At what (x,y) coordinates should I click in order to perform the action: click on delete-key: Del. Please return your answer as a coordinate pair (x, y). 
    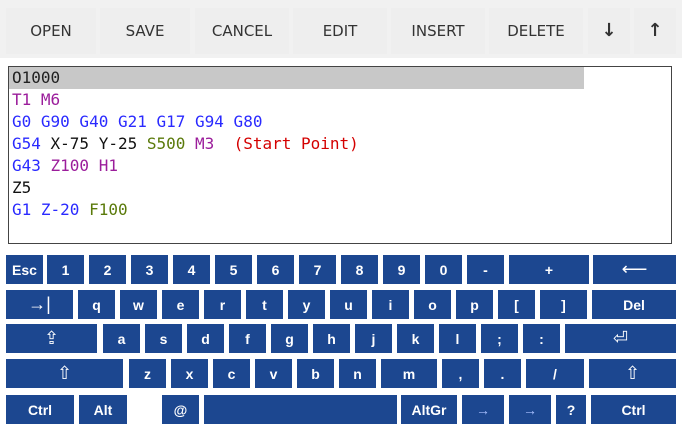
    Looking at the image, I should click on (634, 304).